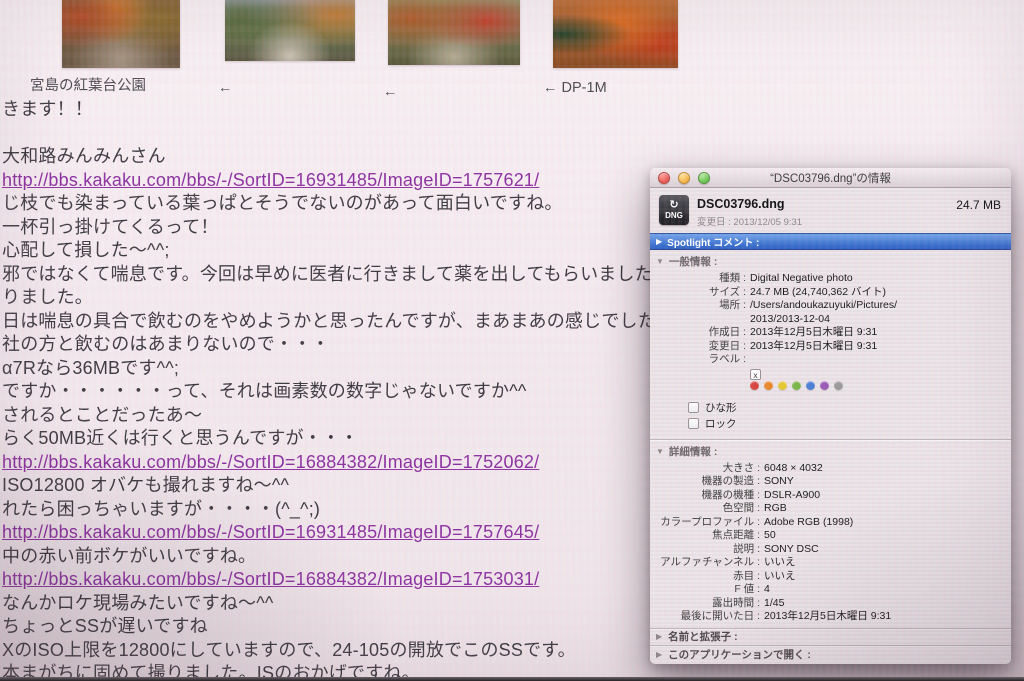 Image resolution: width=1024 pixels, height=681 pixels. Describe the element at coordinates (830, 662) in the screenshot. I see `collapsed-section: ▶プレビュー :` at that location.